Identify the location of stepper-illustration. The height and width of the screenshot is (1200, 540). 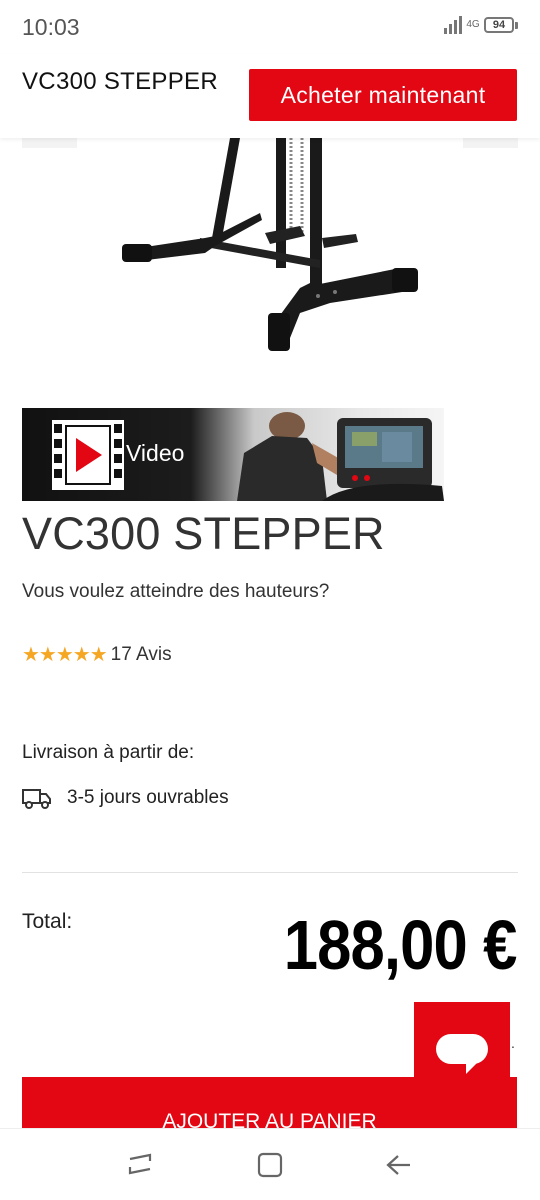
(270, 244).